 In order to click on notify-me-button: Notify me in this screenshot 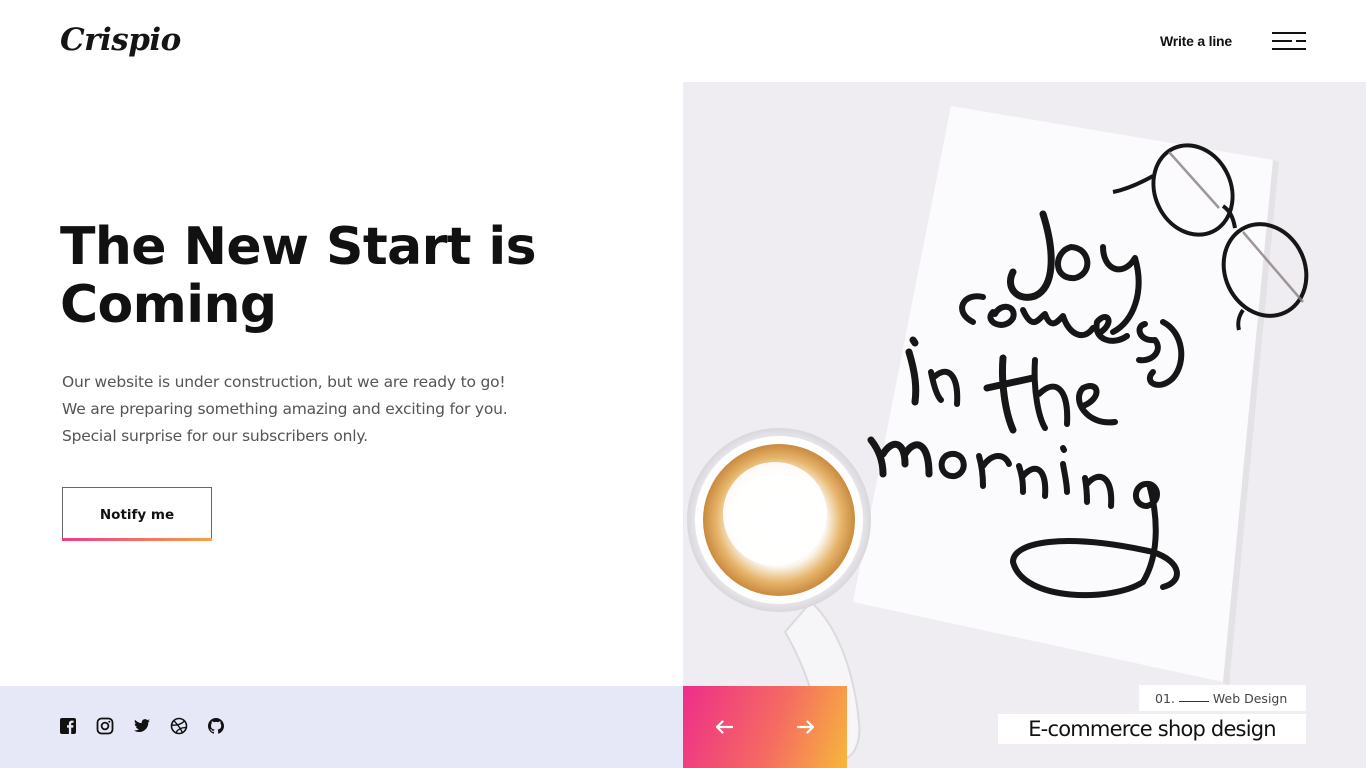, I will do `click(137, 514)`.